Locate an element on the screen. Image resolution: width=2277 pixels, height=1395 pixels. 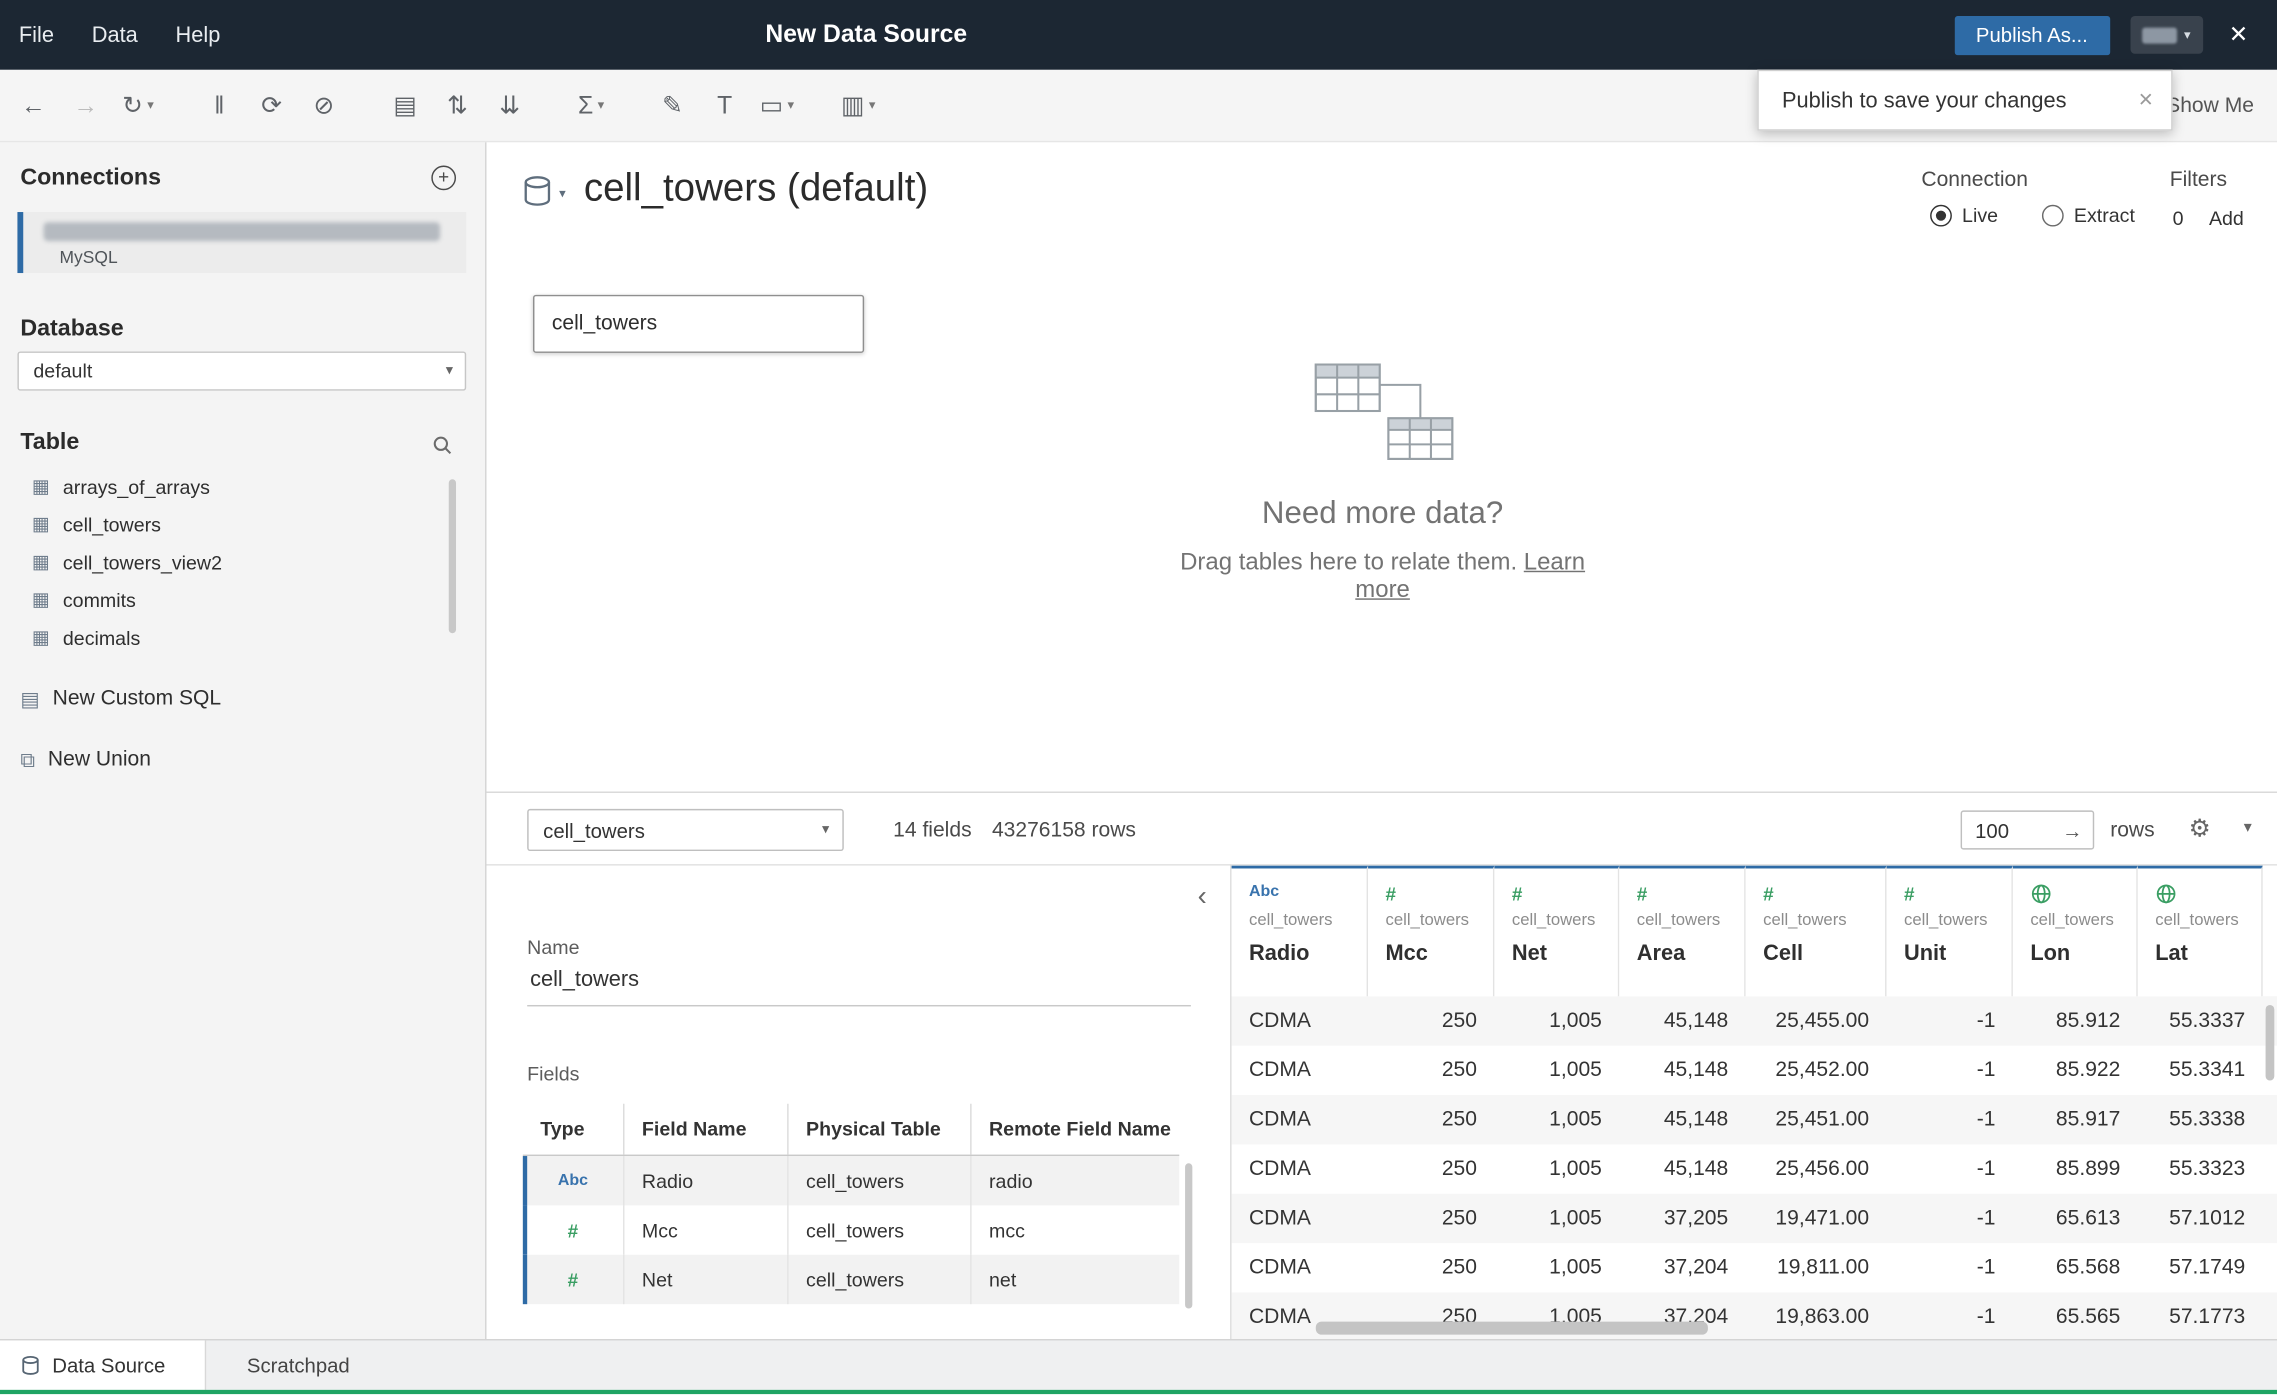
grid-cell: 25,451.00 is located at coordinates (1816, 1119).